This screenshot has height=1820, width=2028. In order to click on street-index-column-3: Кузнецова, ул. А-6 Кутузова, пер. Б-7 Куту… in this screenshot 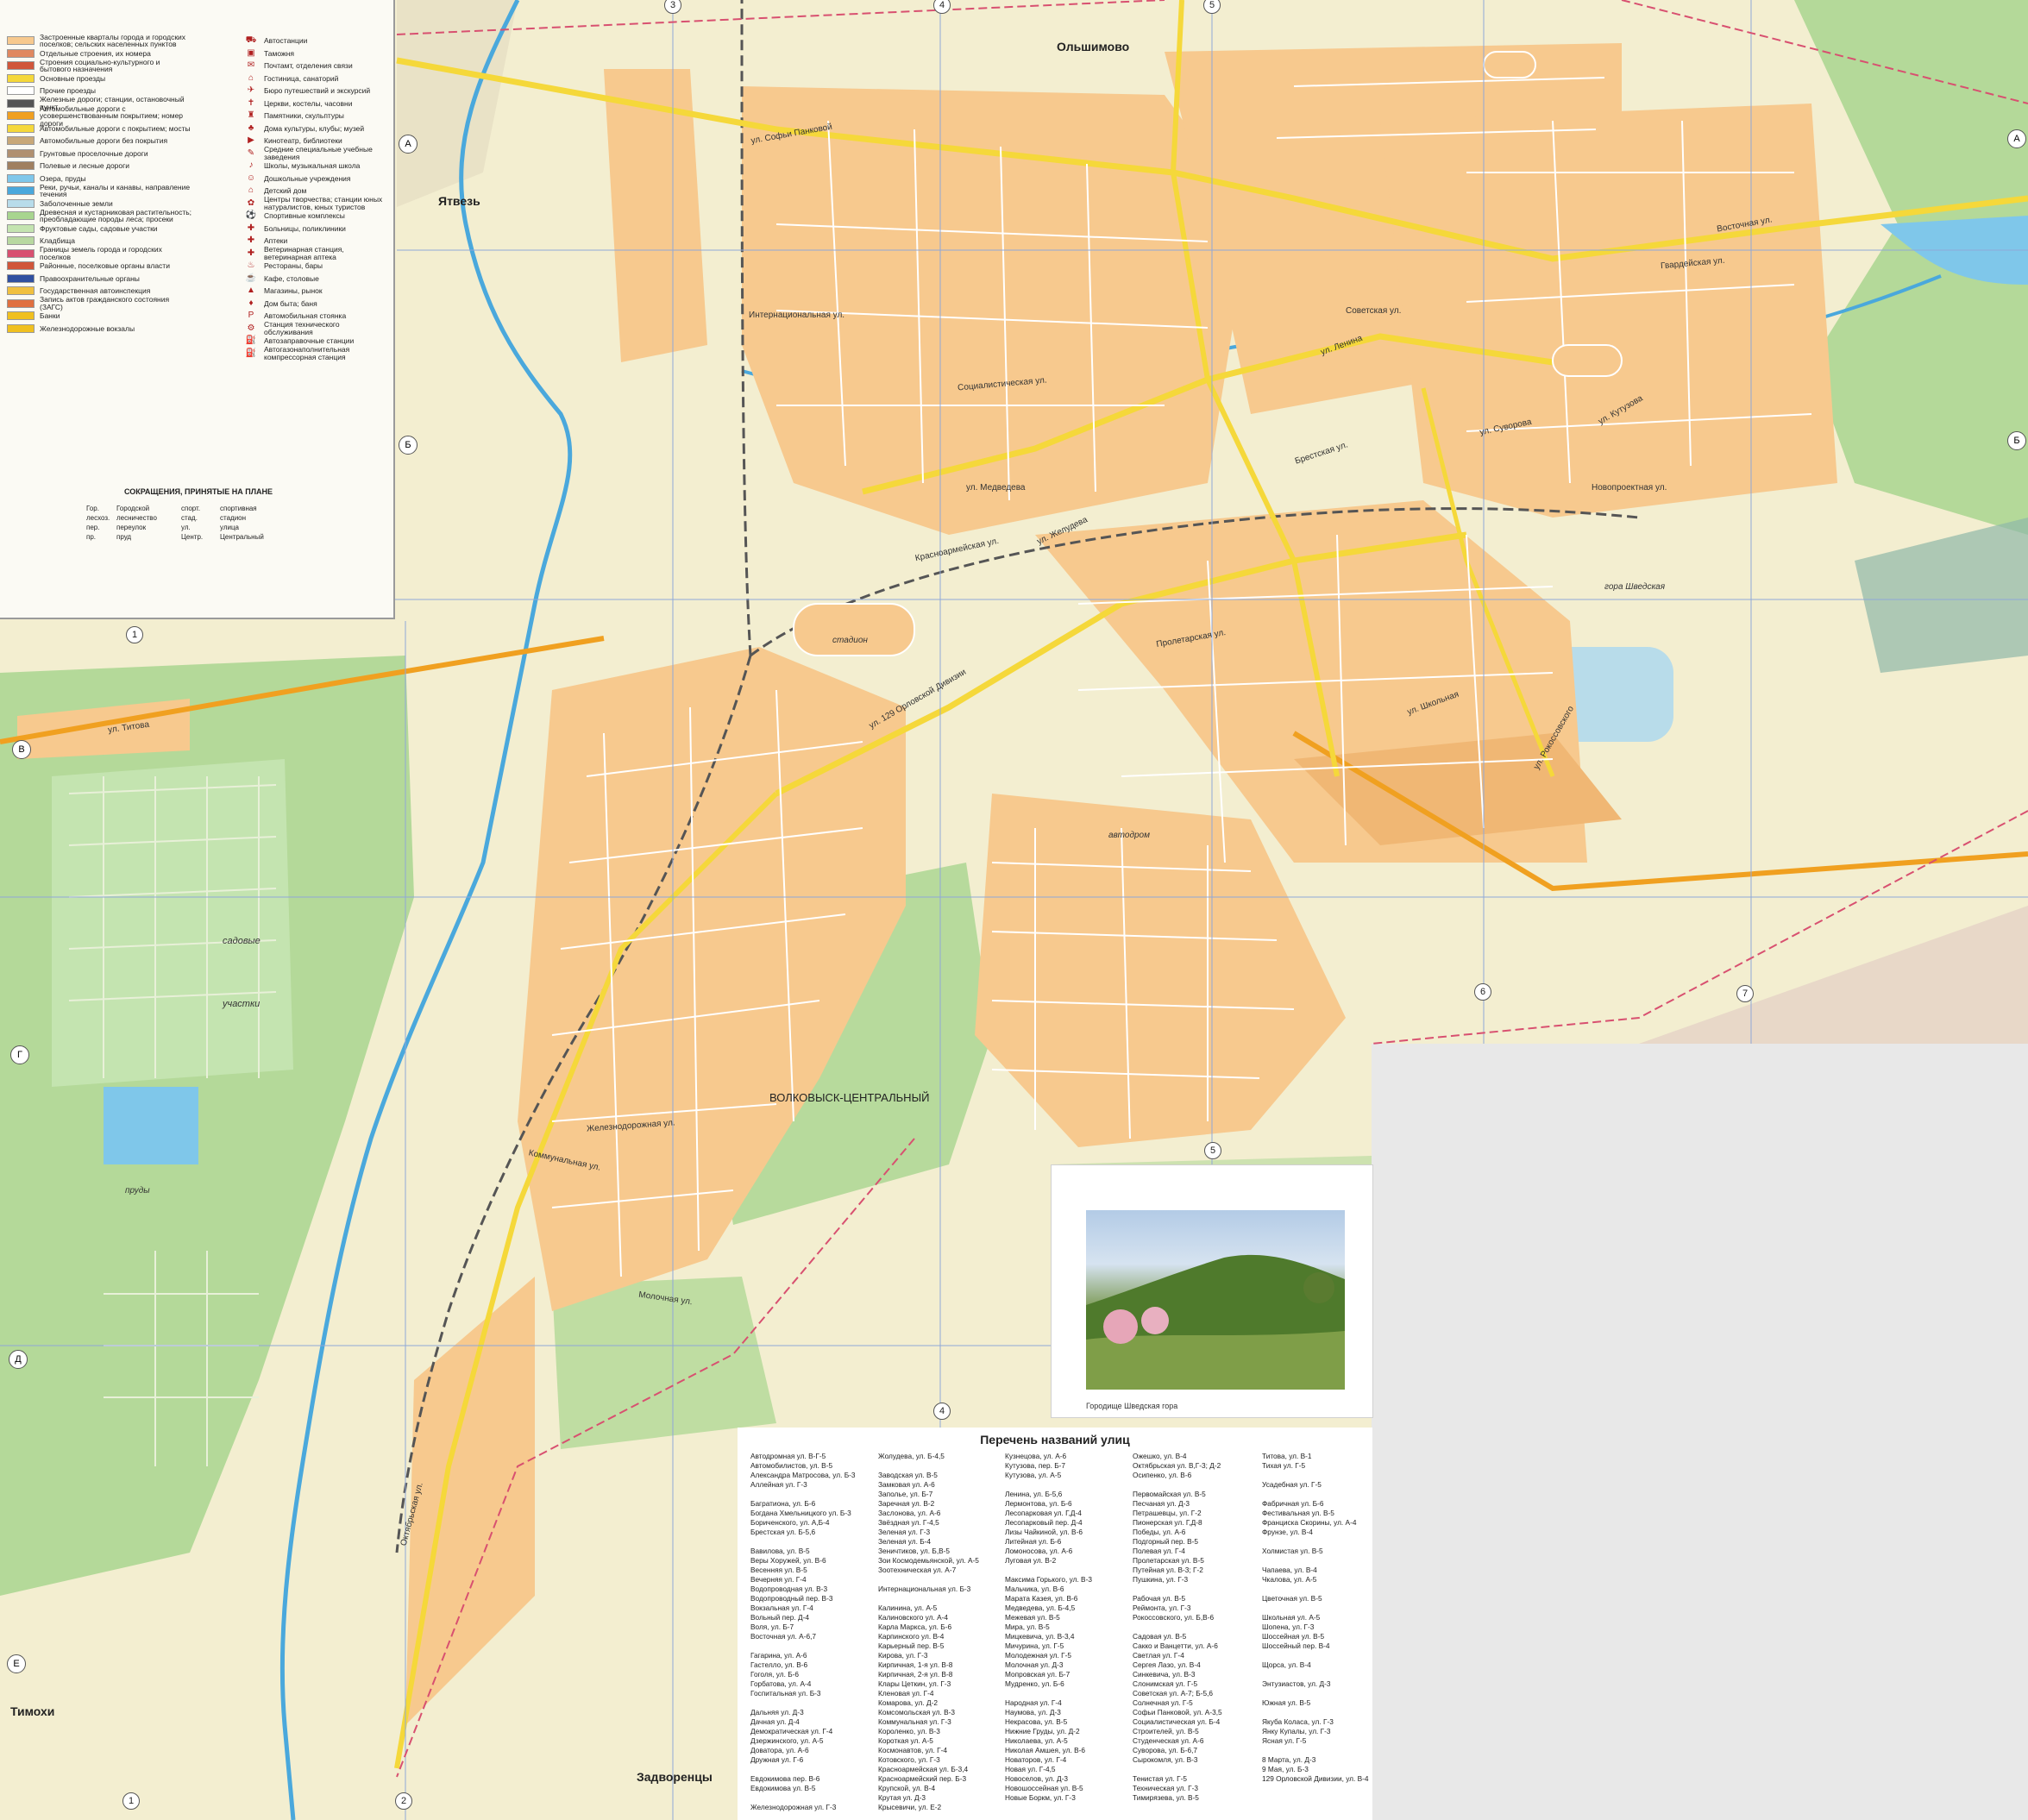, I will do `click(1069, 1628)`.